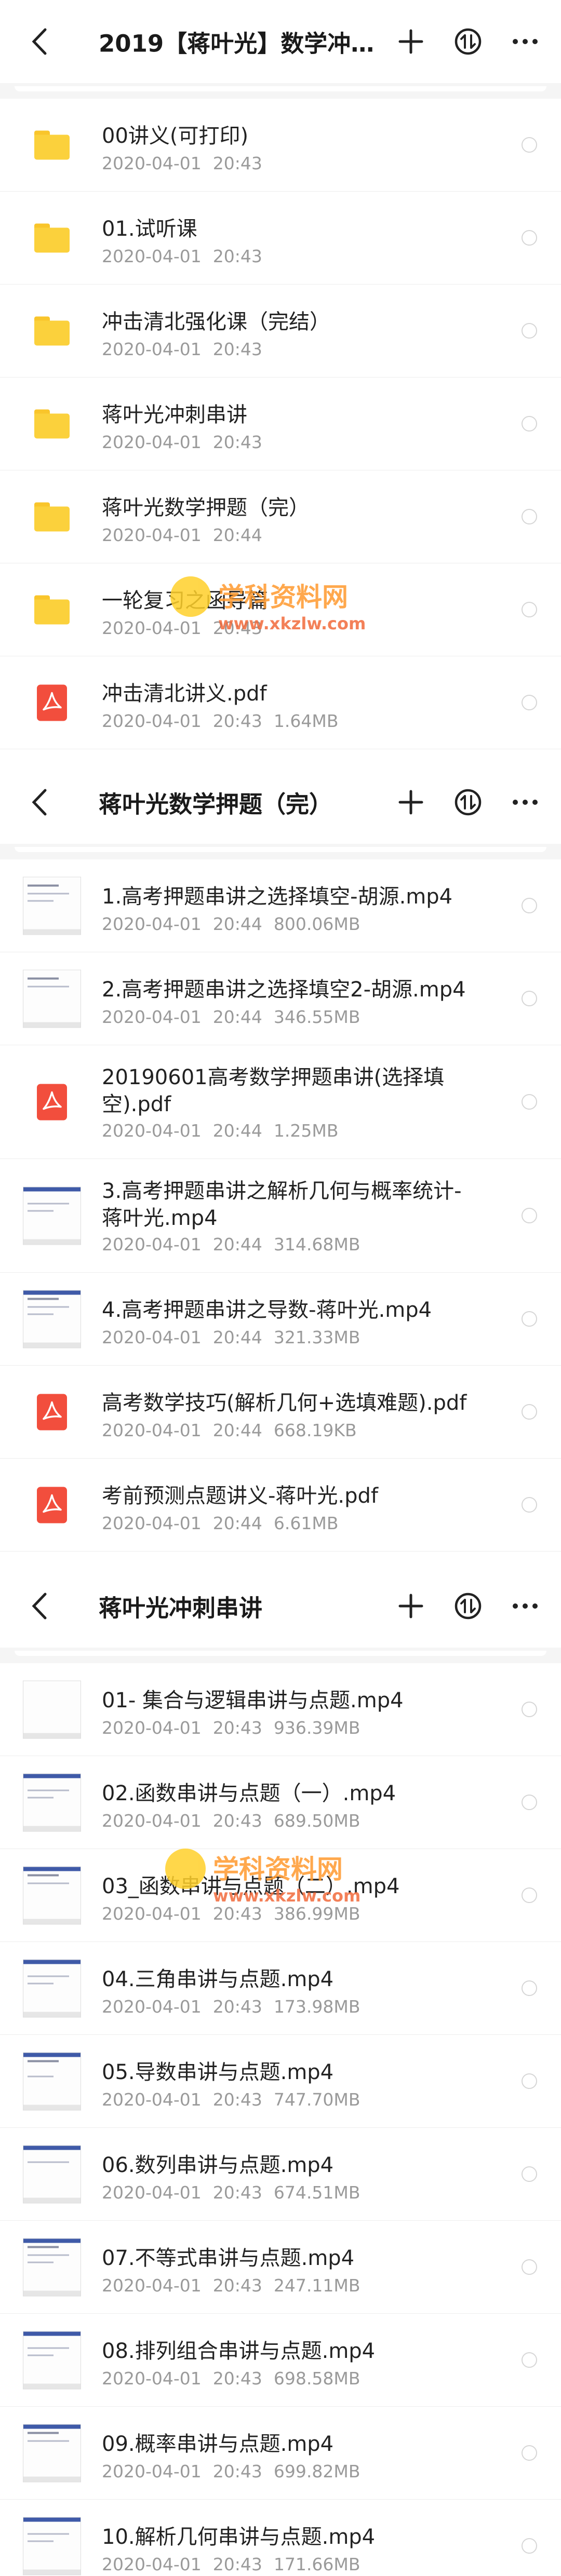 The height and width of the screenshot is (2576, 561). I want to click on list-item: 08.排列组合串讲与点题.mp4 2020-04-01 20:43 698.58MB, so click(280, 2360).